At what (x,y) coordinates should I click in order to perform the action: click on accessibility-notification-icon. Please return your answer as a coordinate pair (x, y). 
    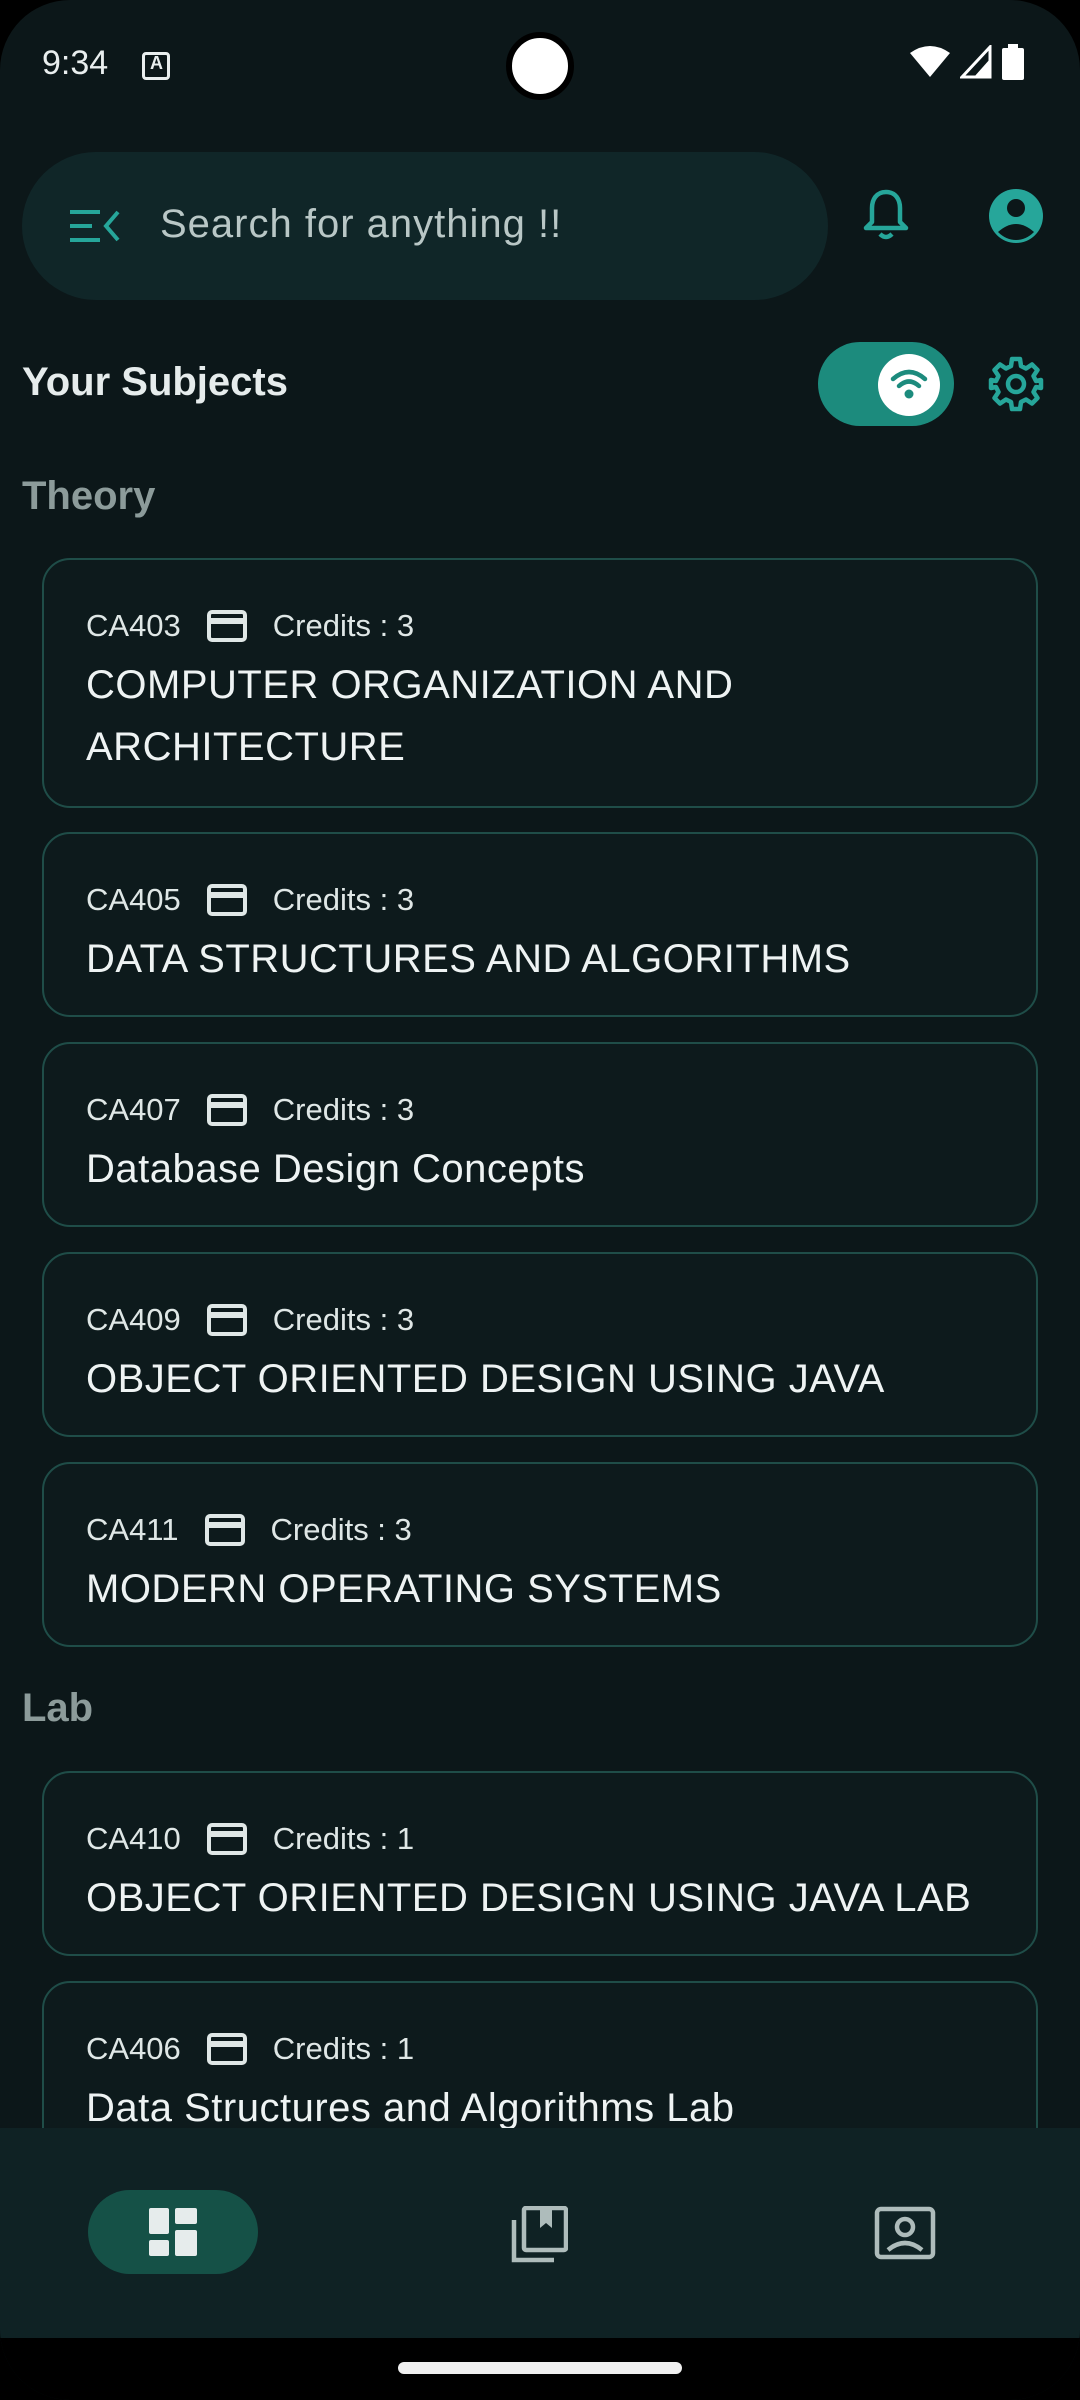
    Looking at the image, I should click on (156, 66).